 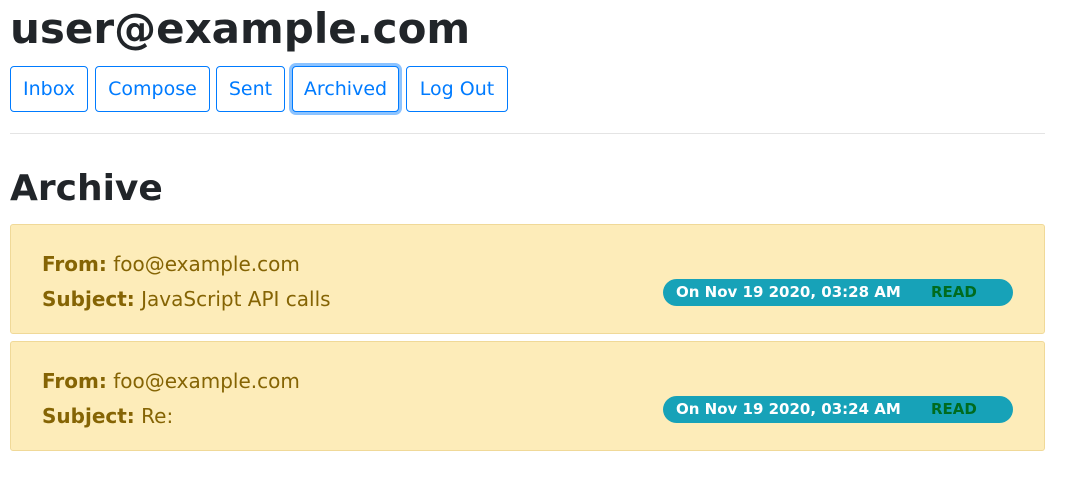 I want to click on inbox-button: Inbox, so click(x=49, y=89).